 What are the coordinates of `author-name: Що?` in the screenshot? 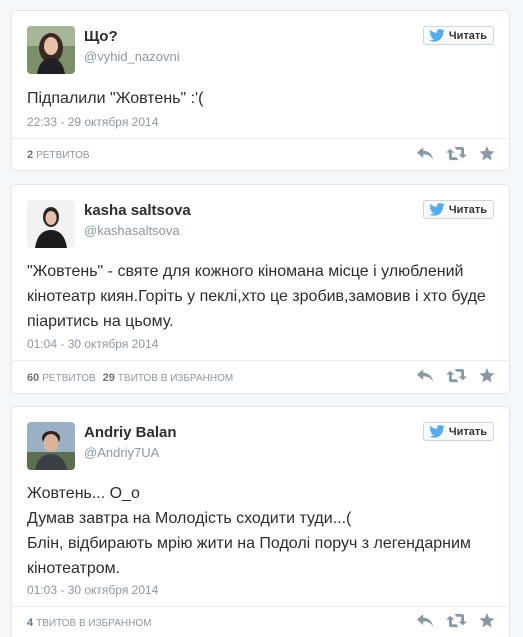 It's located at (101, 36).